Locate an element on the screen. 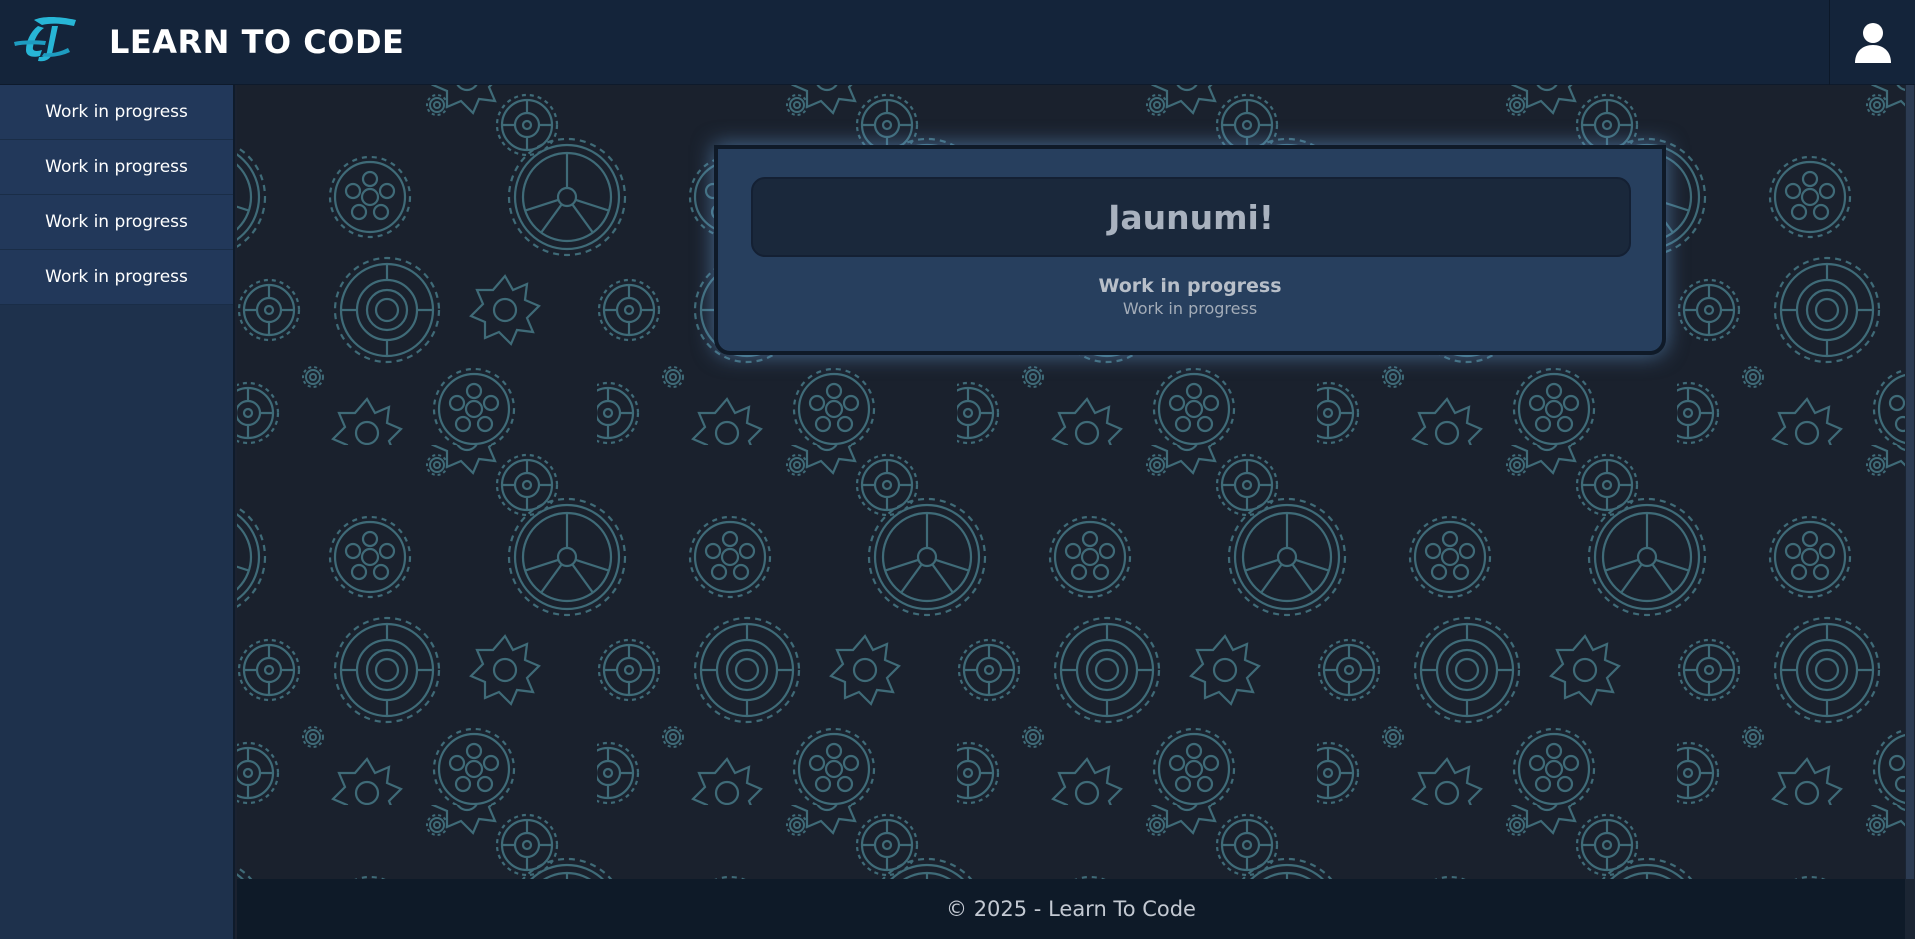  scrollbar-thumb is located at coordinates (1910, 482).